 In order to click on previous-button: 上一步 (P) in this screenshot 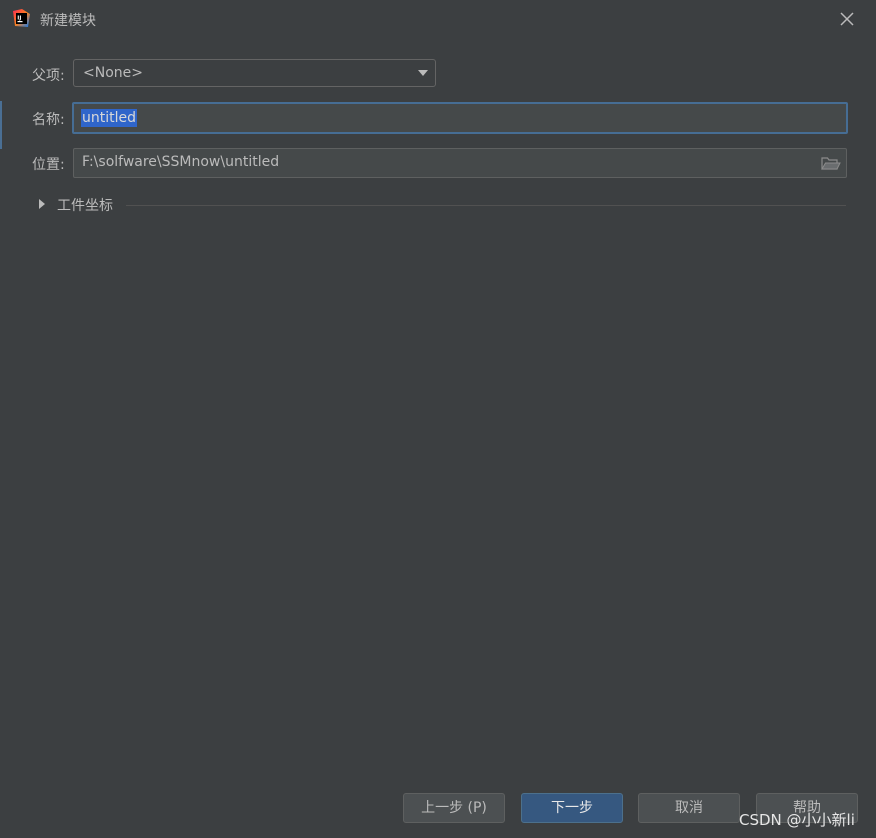, I will do `click(454, 808)`.